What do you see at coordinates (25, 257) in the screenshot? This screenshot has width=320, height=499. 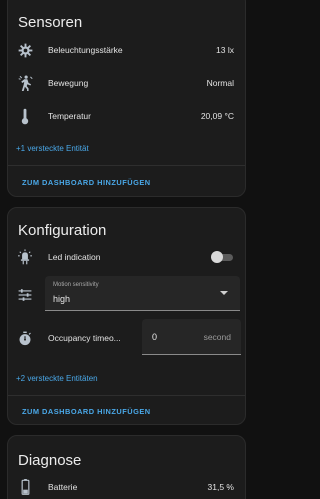 I see `led-icon` at bounding box center [25, 257].